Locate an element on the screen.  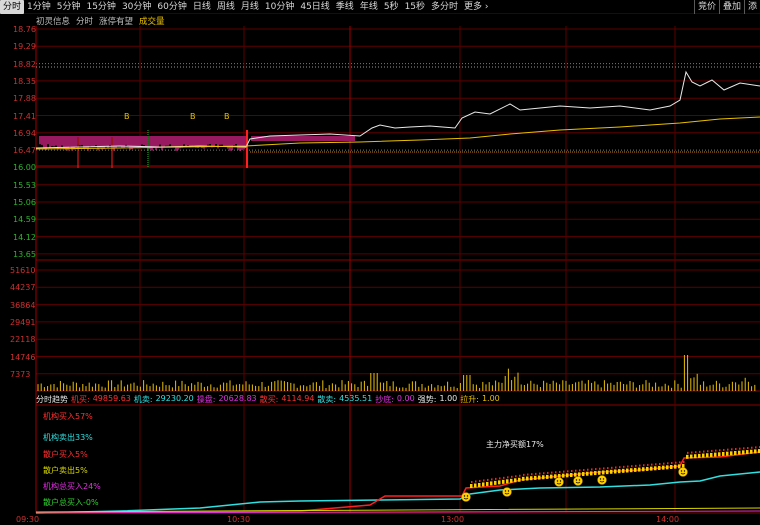
mode-label: 分时 is located at coordinates (85, 22).